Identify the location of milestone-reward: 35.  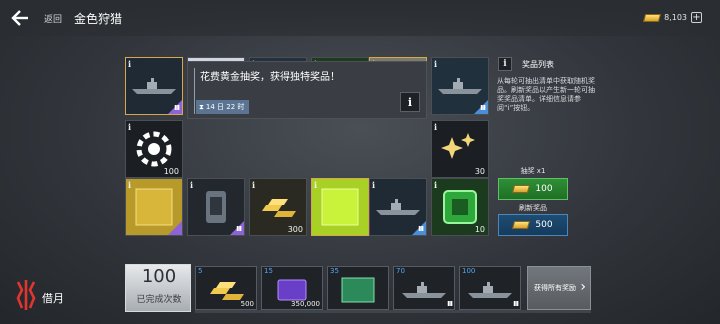
(358, 288).